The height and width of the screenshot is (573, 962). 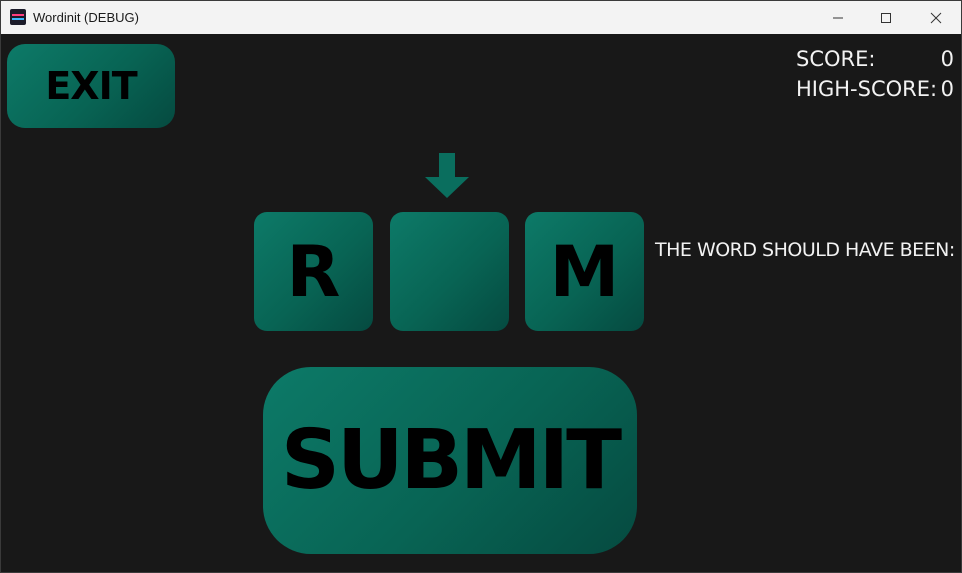 What do you see at coordinates (91, 86) in the screenshot?
I see `exit-button: EXIT` at bounding box center [91, 86].